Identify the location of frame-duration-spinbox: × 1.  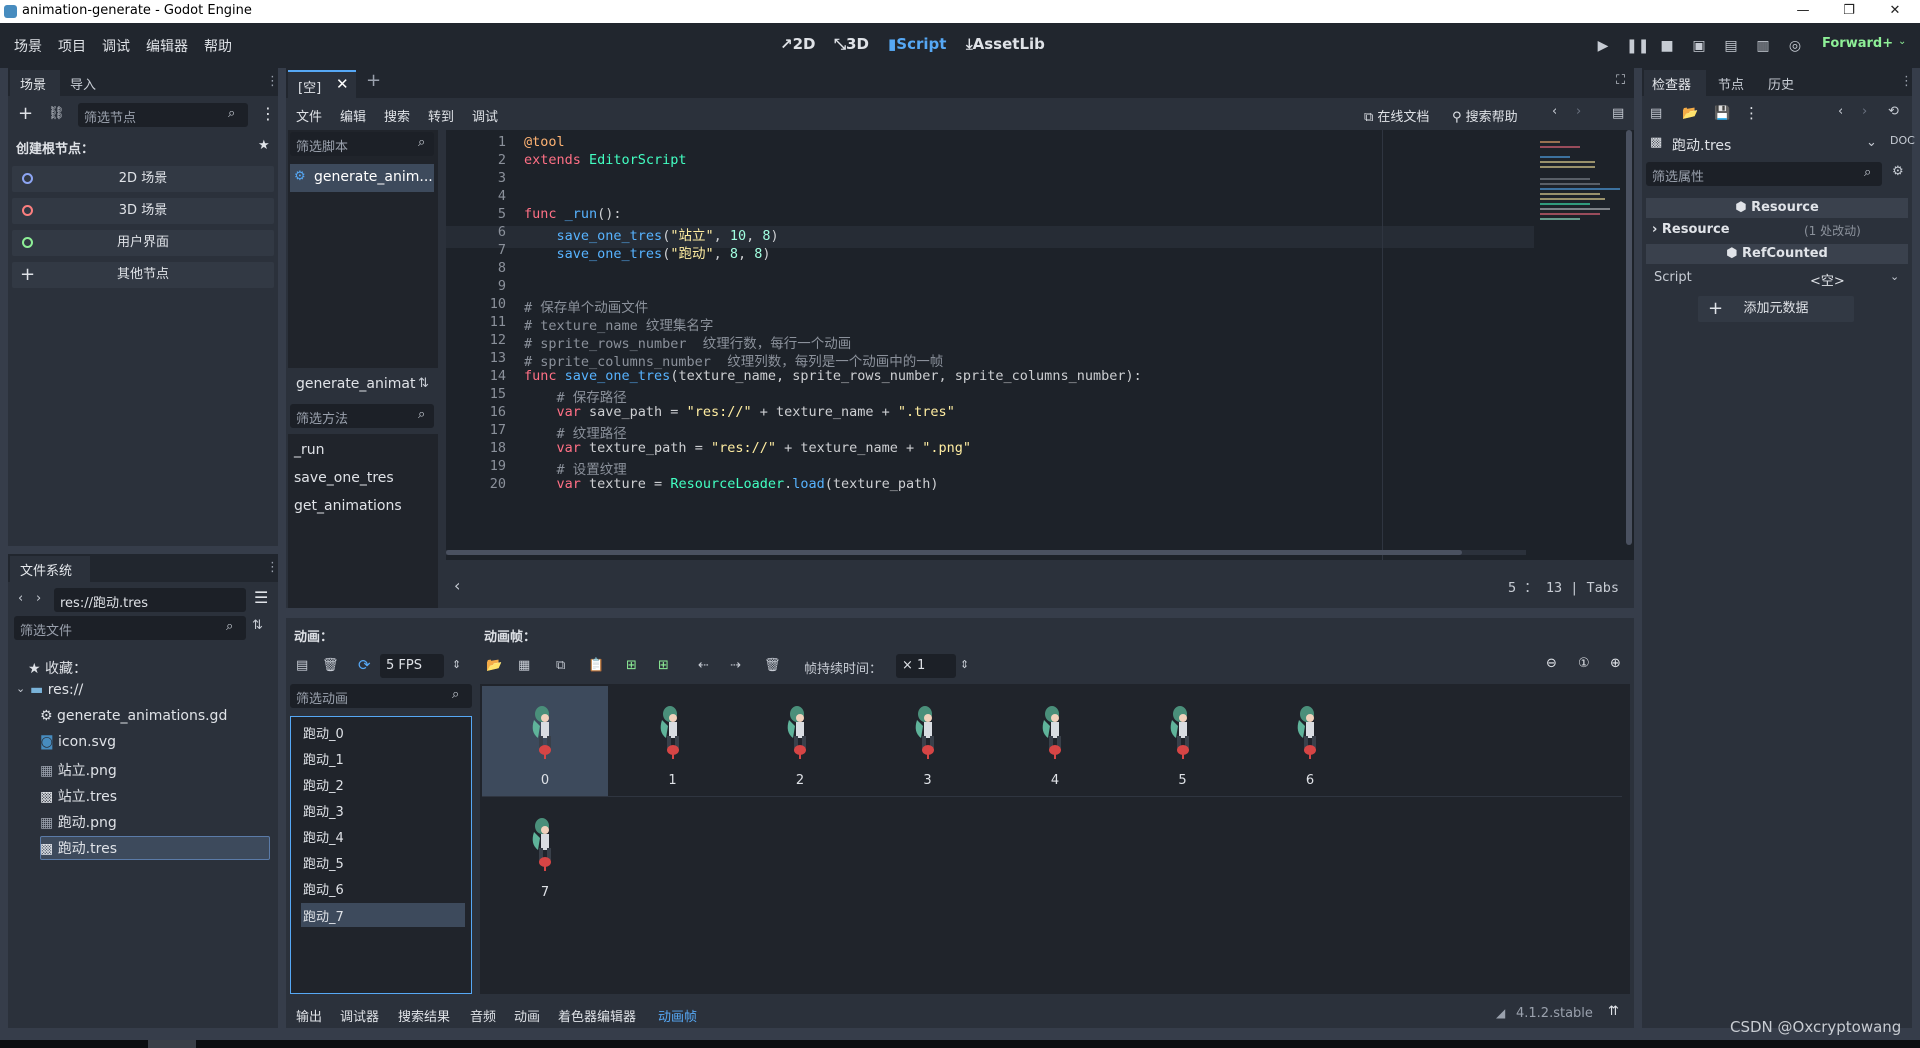
(926, 666).